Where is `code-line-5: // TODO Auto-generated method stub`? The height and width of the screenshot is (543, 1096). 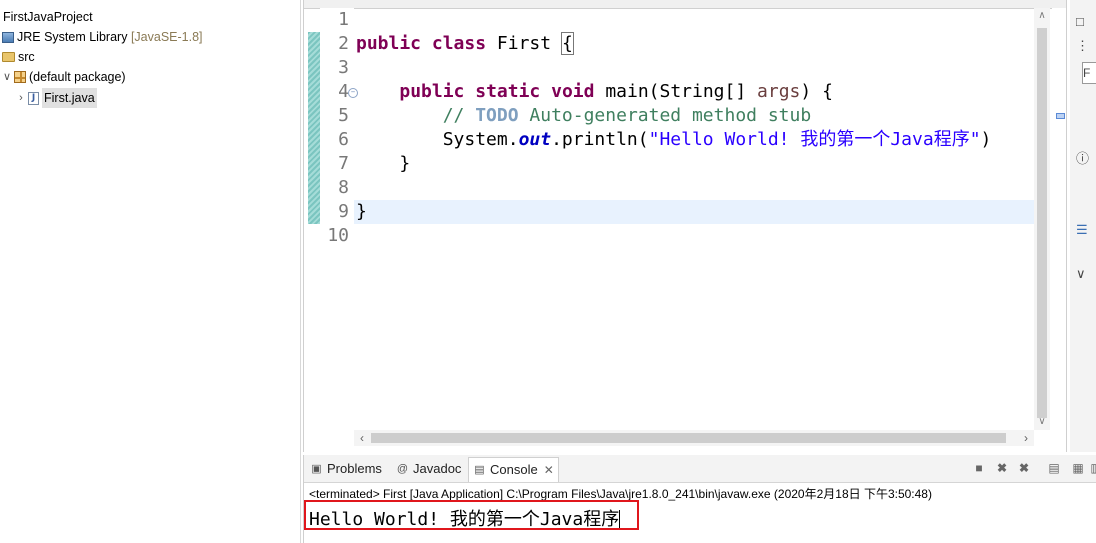
code-line-5: // TODO Auto-generated method stub is located at coordinates (701, 116).